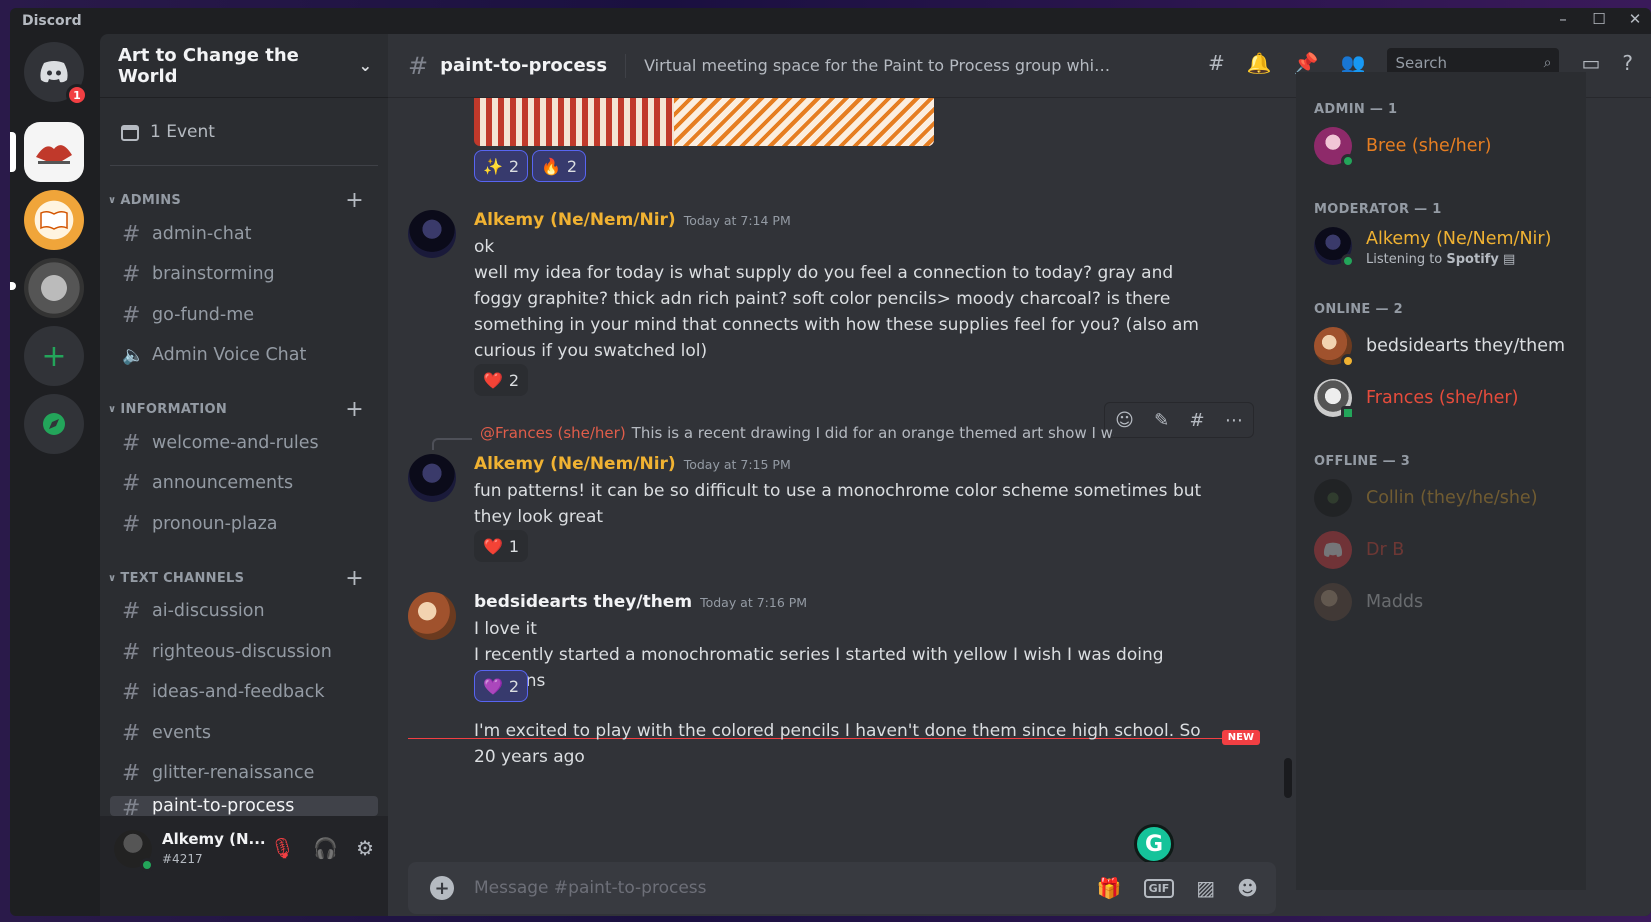 This screenshot has width=1651, height=922. What do you see at coordinates (202, 234) in the screenshot?
I see `channel-label: admin-chat` at bounding box center [202, 234].